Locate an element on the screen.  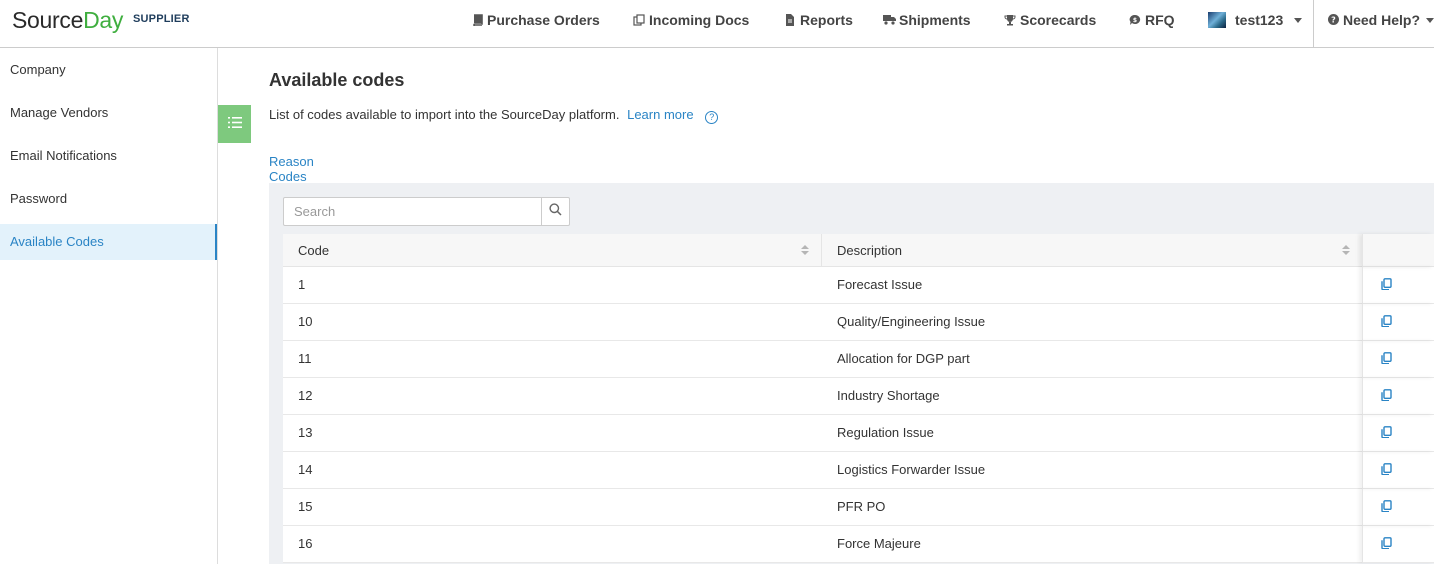
code-cell: 1 is located at coordinates (302, 284).